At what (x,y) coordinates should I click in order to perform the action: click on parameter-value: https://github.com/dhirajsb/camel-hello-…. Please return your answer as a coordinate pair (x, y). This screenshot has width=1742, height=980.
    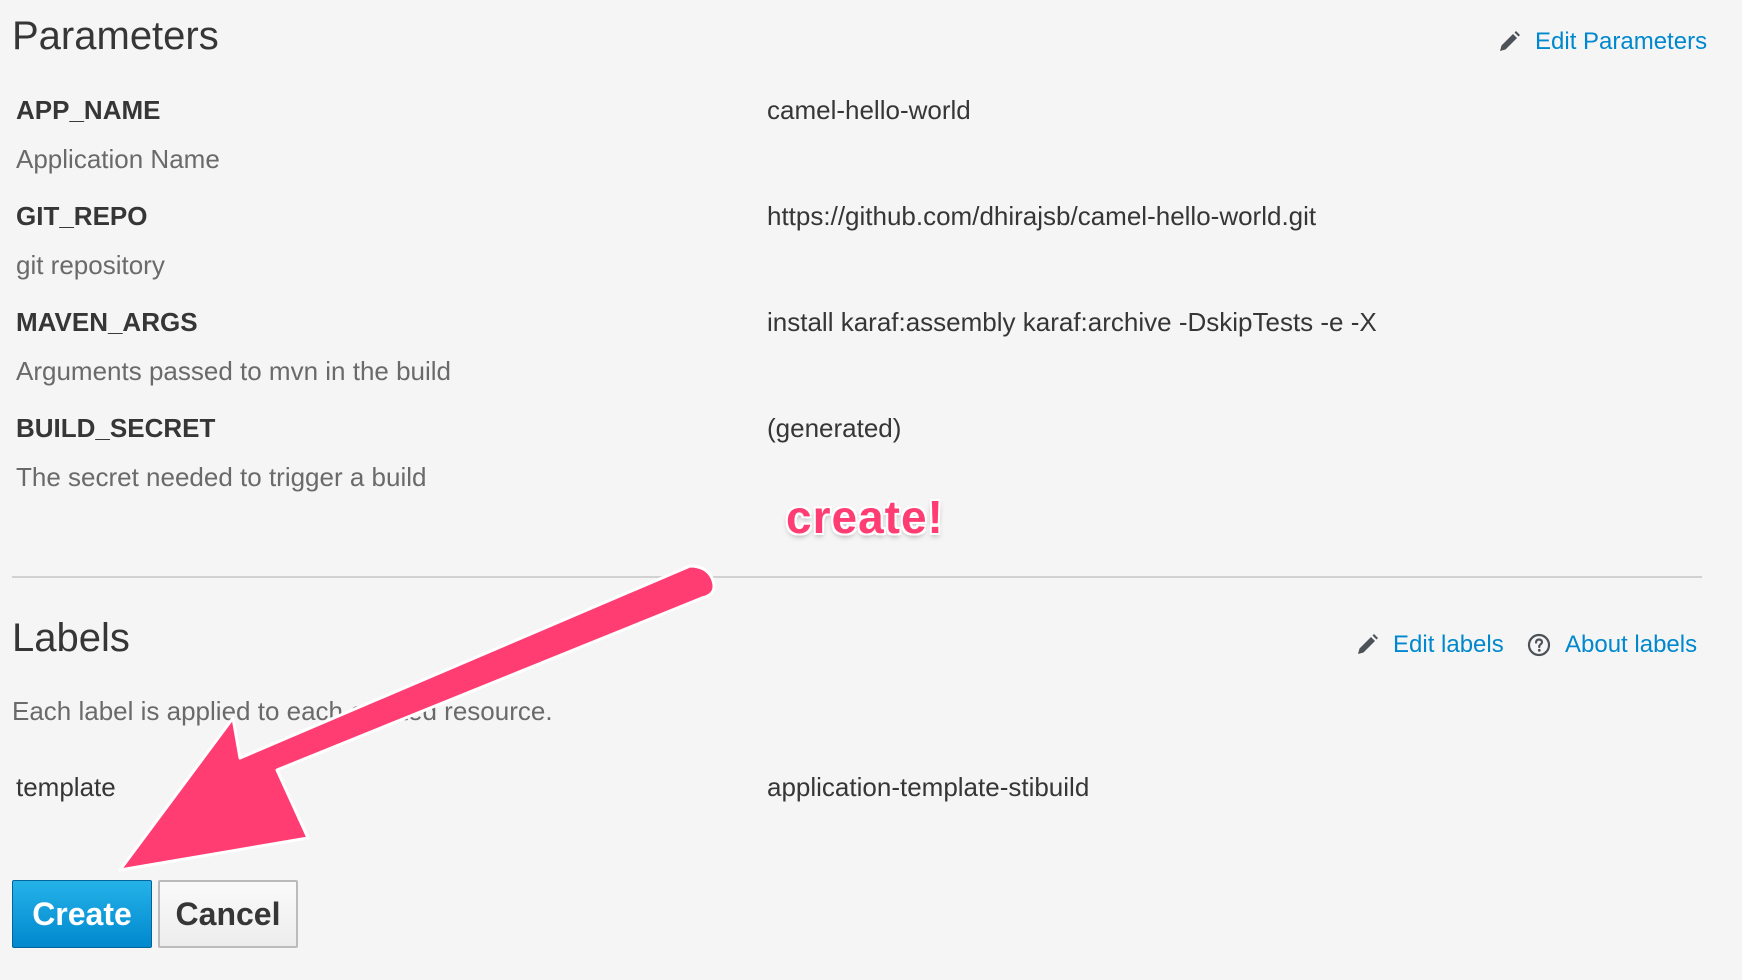
    Looking at the image, I should click on (1042, 216).